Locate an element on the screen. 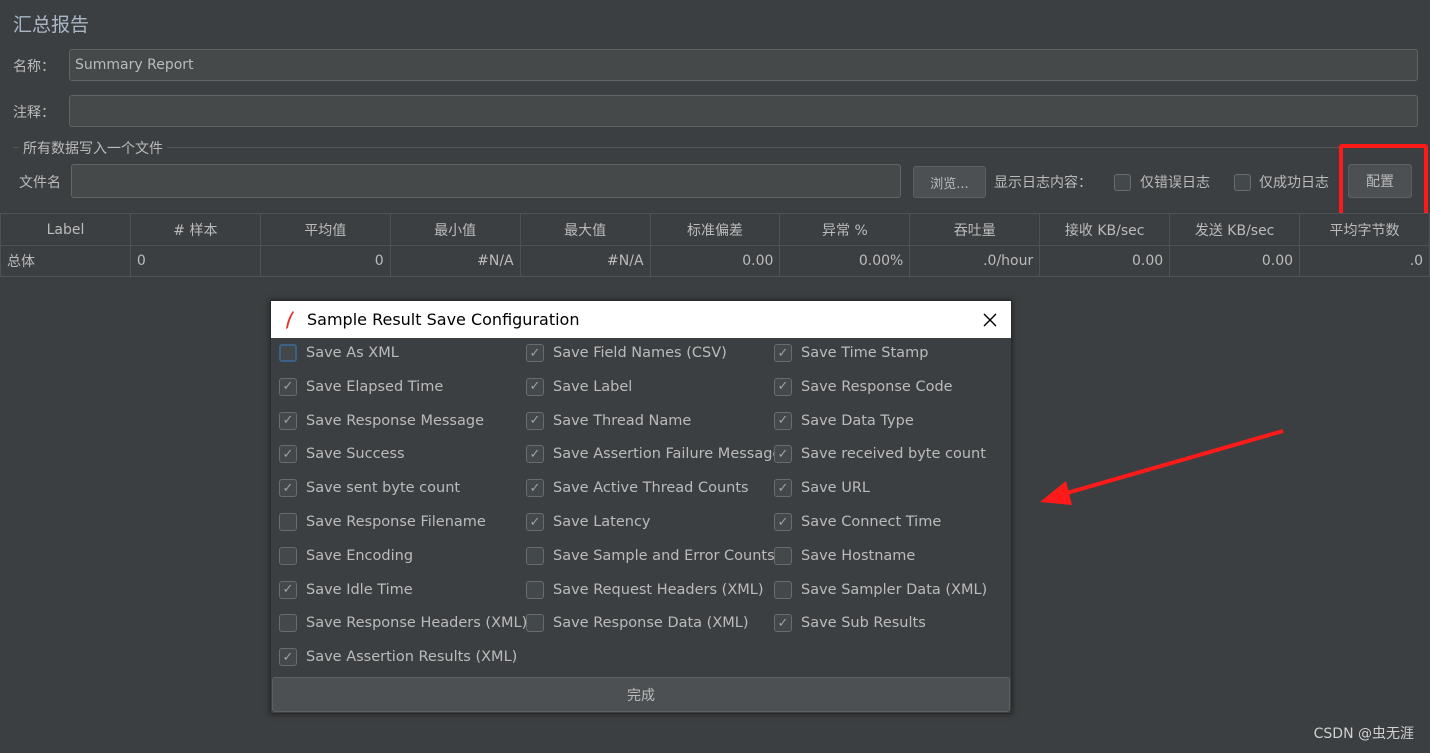 The width and height of the screenshot is (1430, 753). save-option: Save Encoding is located at coordinates (346, 555).